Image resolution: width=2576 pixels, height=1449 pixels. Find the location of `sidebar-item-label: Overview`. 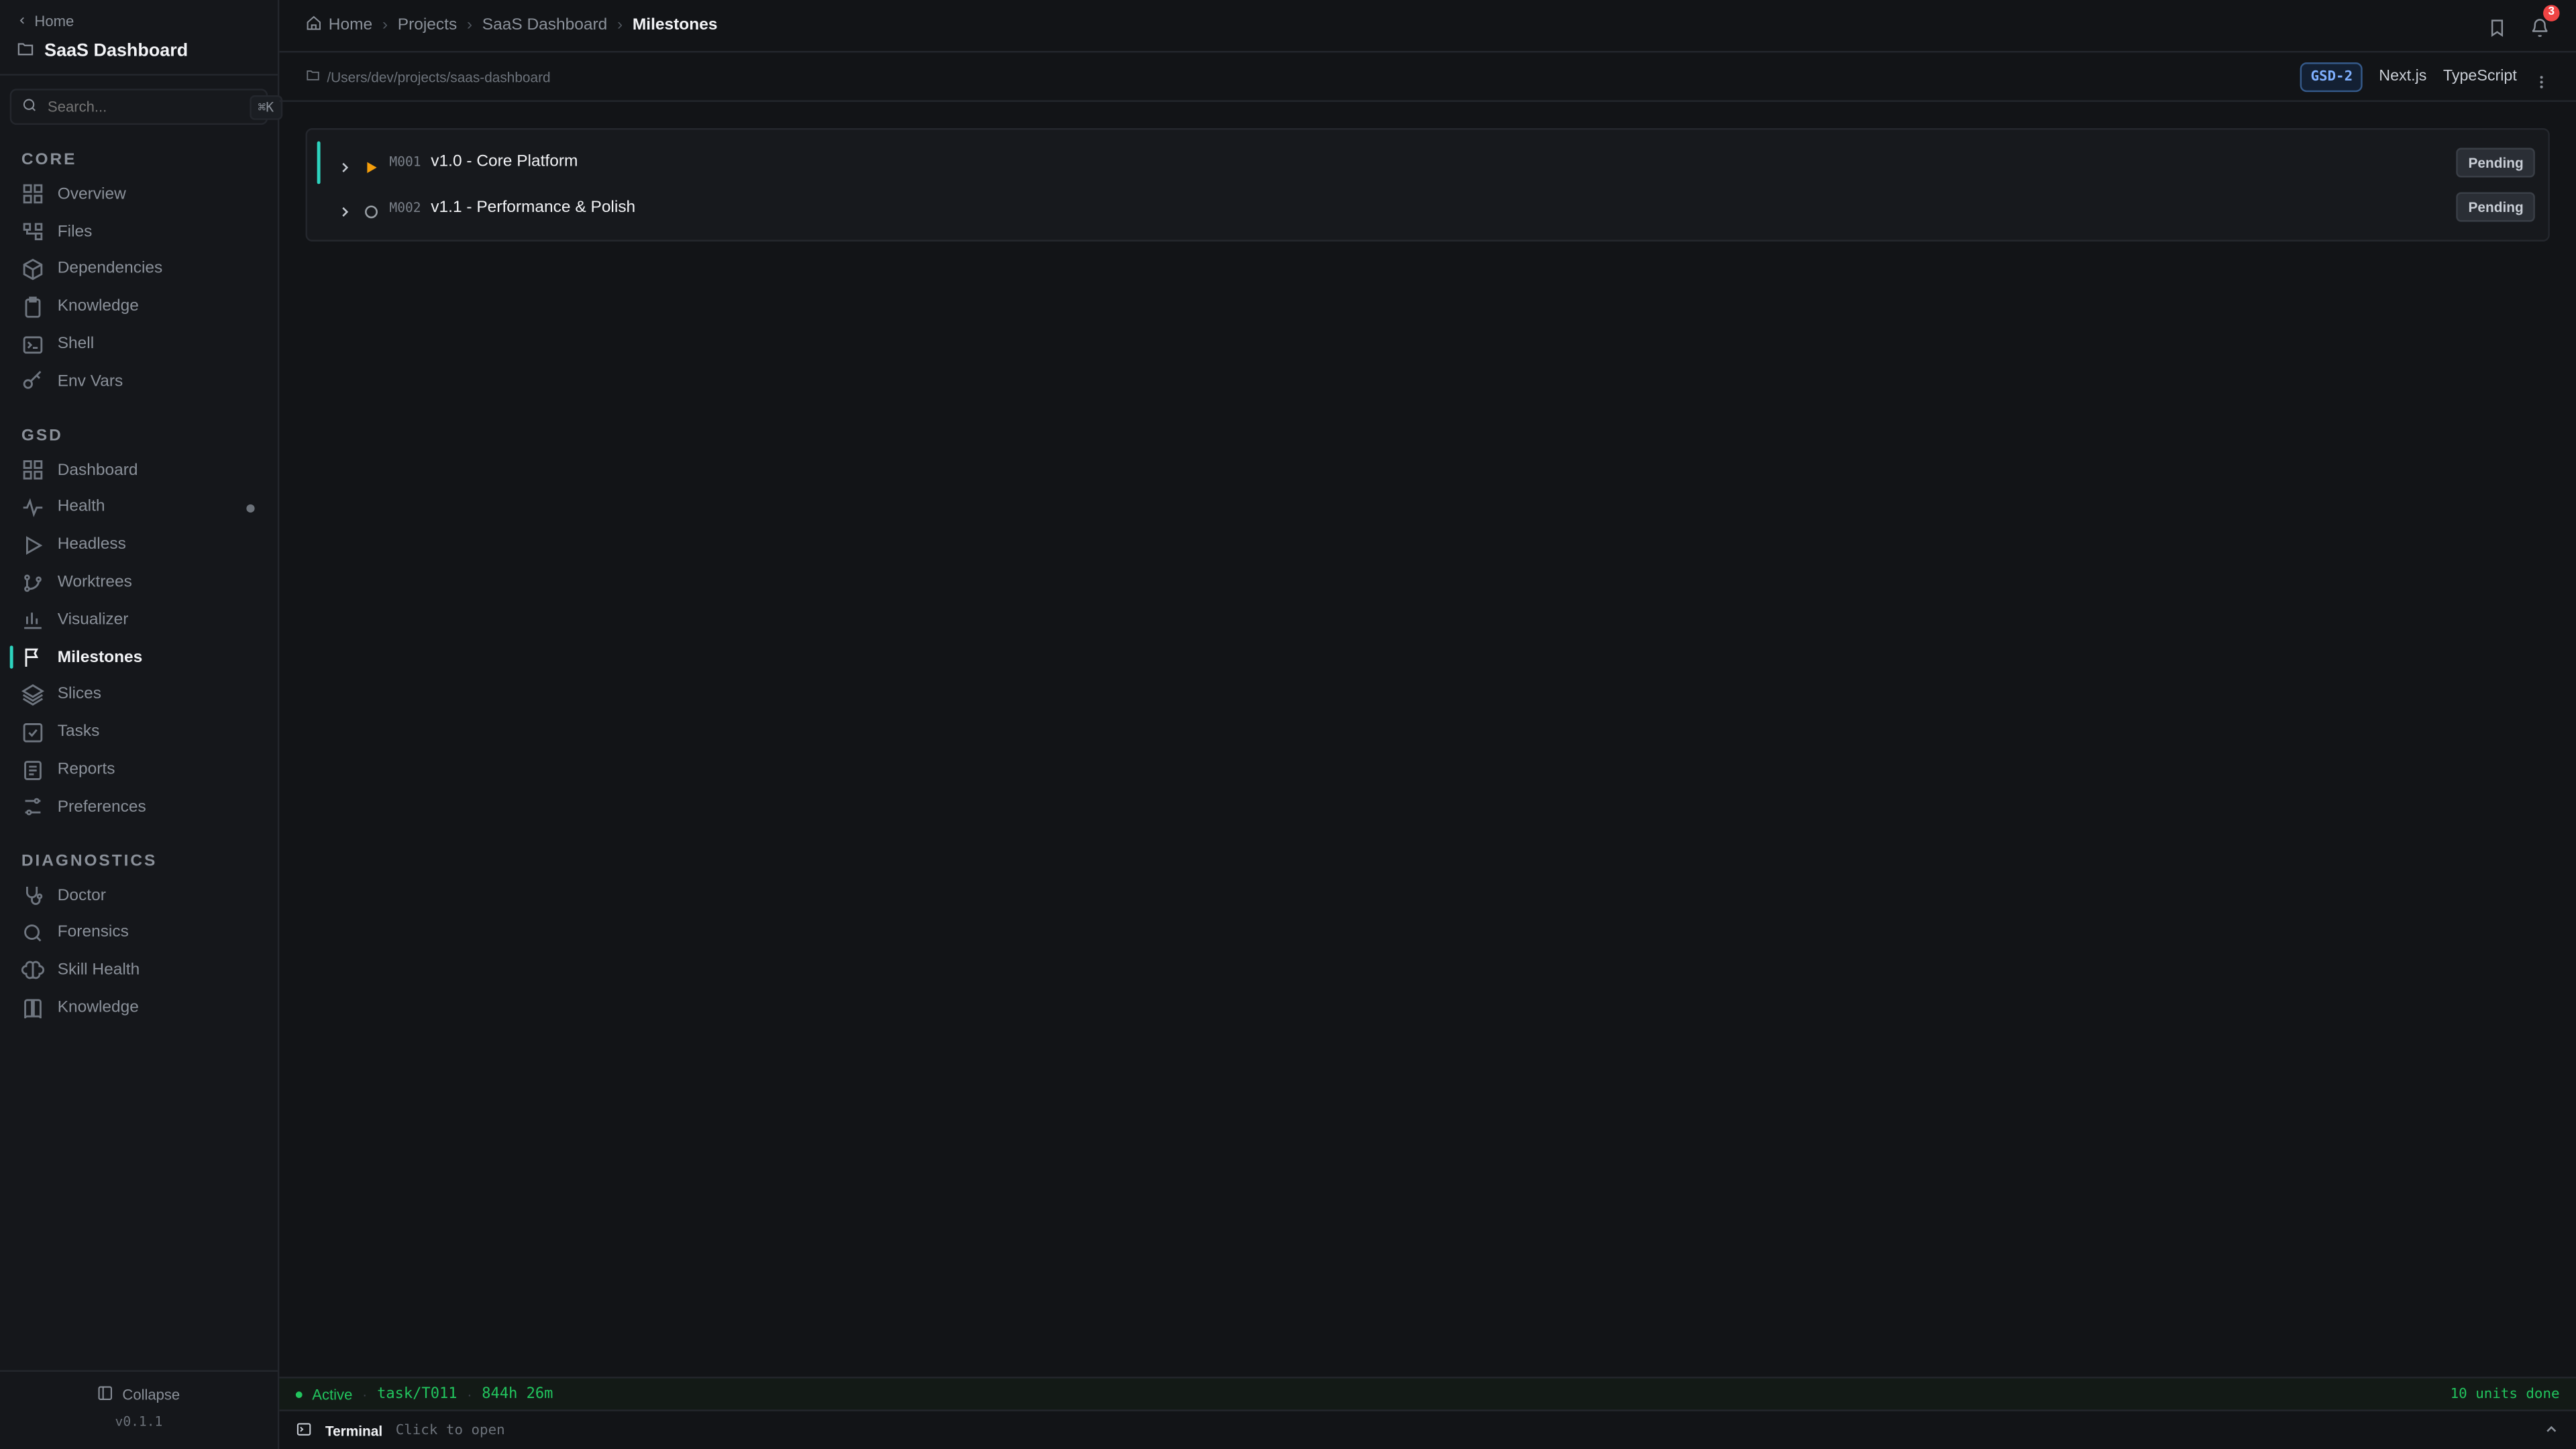

sidebar-item-label: Overview is located at coordinates (91, 194).